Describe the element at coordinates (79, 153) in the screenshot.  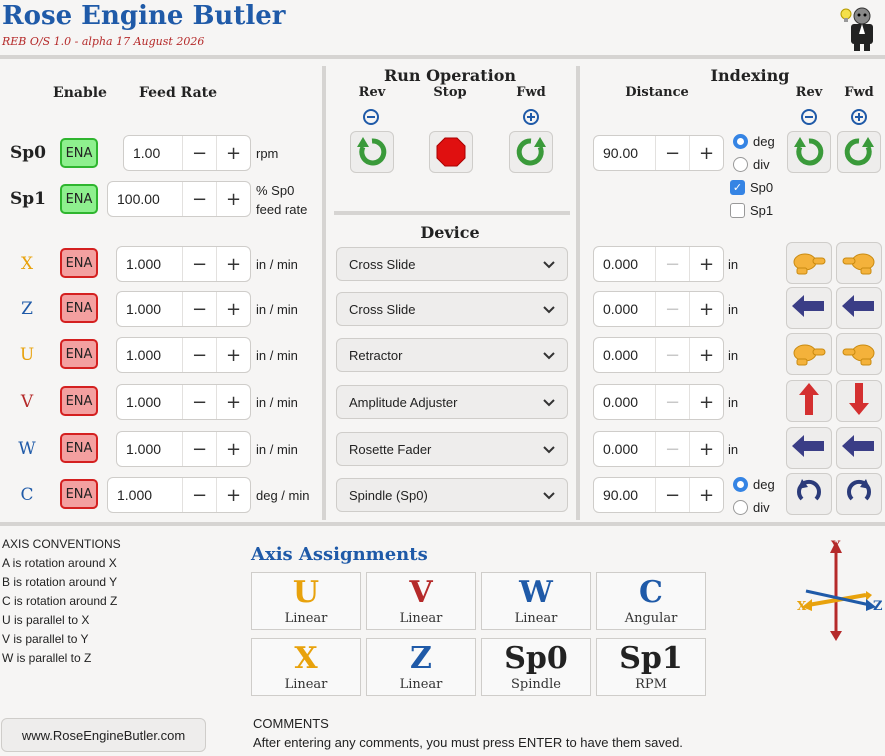
I see `sp0-enable-button: ENA` at that location.